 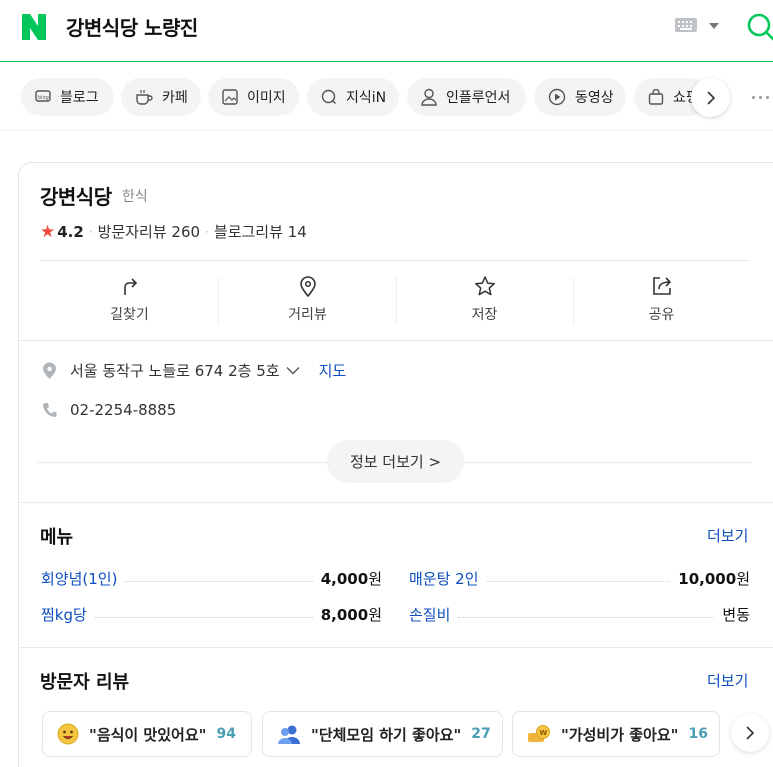 I want to click on search-query-text: 강변식당 노량진, so click(x=132, y=26).